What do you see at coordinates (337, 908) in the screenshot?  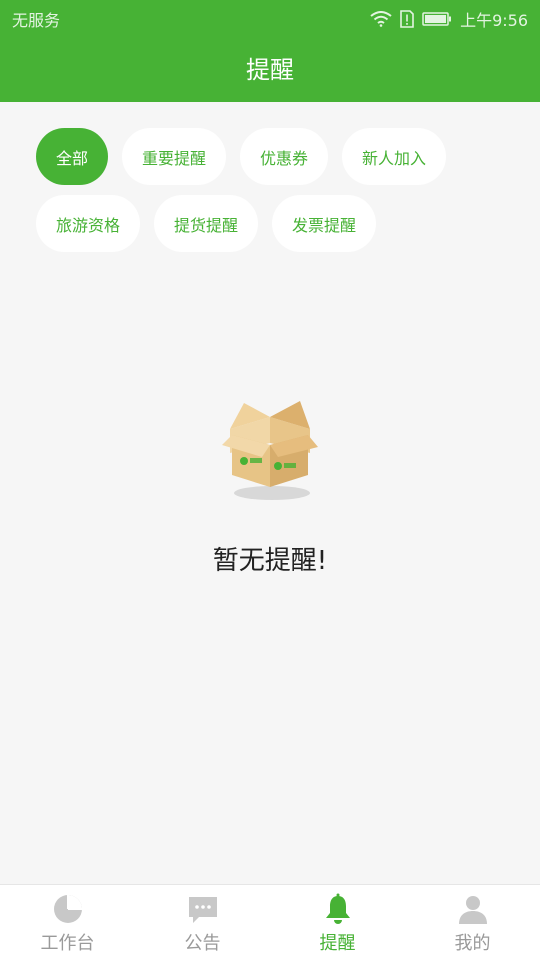 I see `bell-icon` at bounding box center [337, 908].